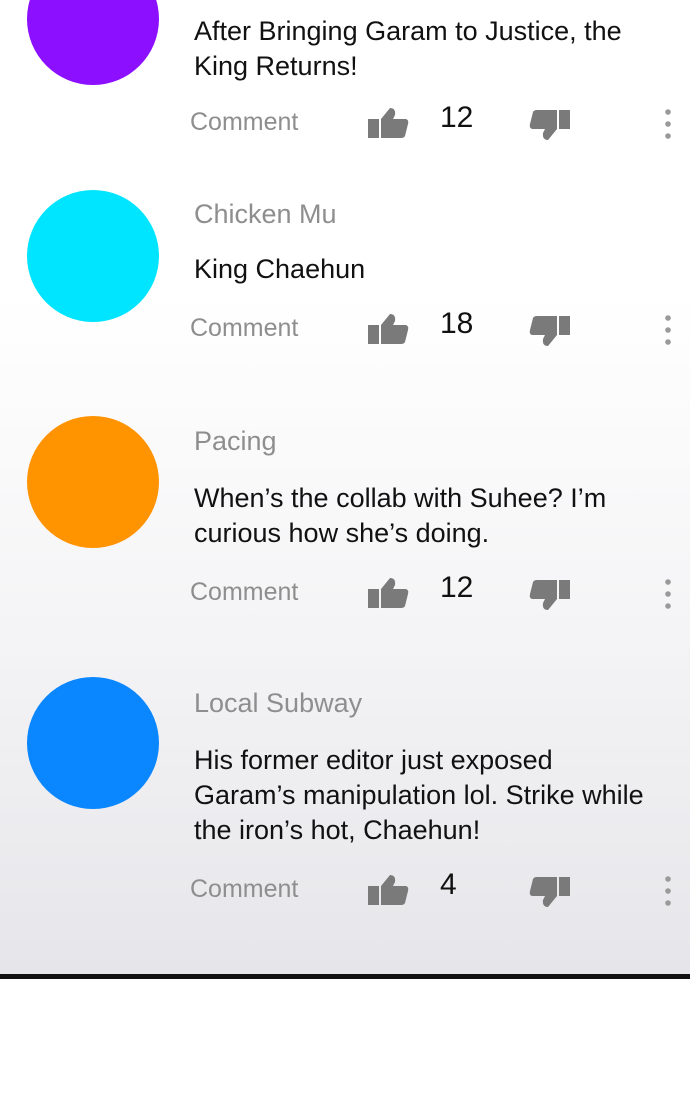 Image resolution: width=690 pixels, height=1104 pixels. I want to click on like-count: 18, so click(457, 323).